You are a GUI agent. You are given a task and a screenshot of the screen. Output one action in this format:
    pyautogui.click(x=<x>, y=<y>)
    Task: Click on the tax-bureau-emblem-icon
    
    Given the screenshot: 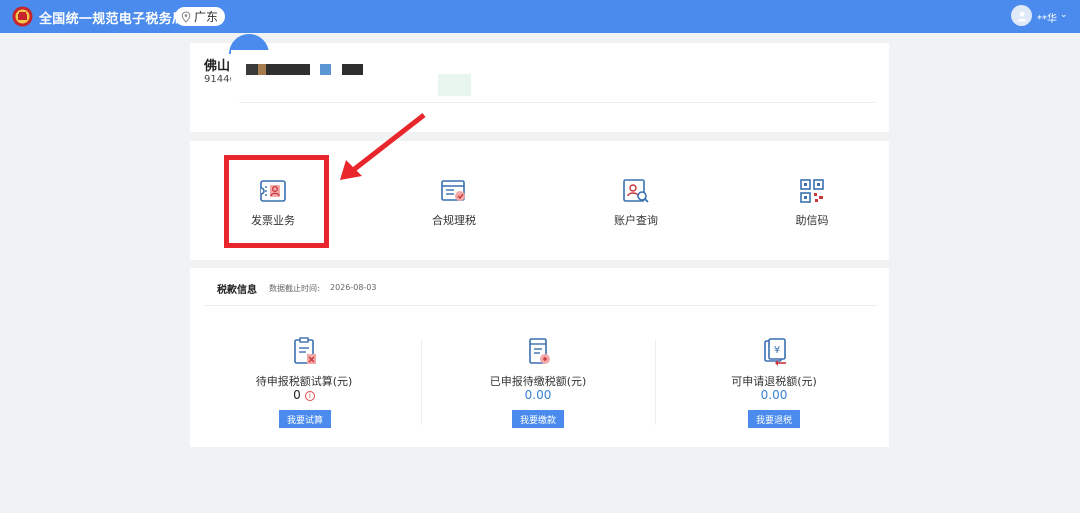 What is the action you would take?
    pyautogui.click(x=22, y=16)
    